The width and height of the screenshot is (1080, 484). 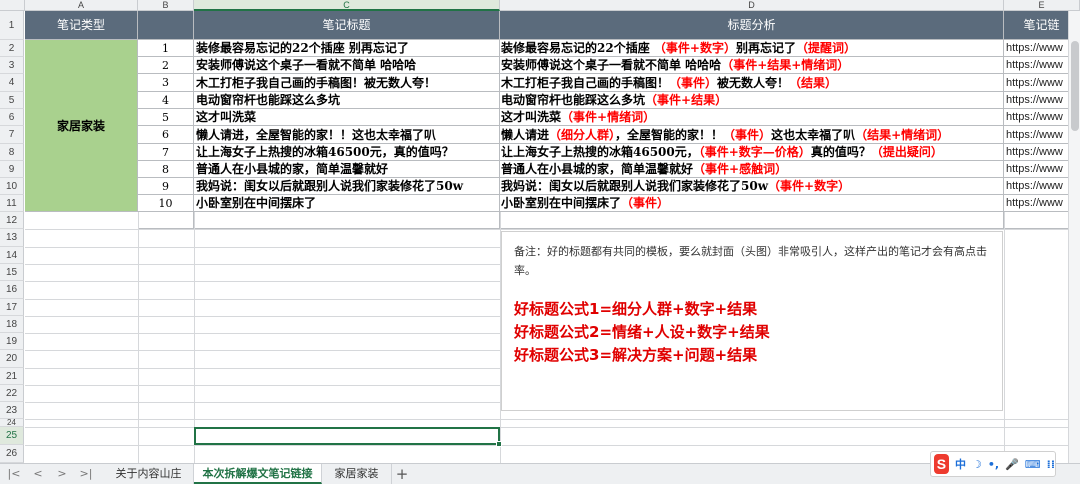 I want to click on row-number: 20, so click(x=12, y=359).